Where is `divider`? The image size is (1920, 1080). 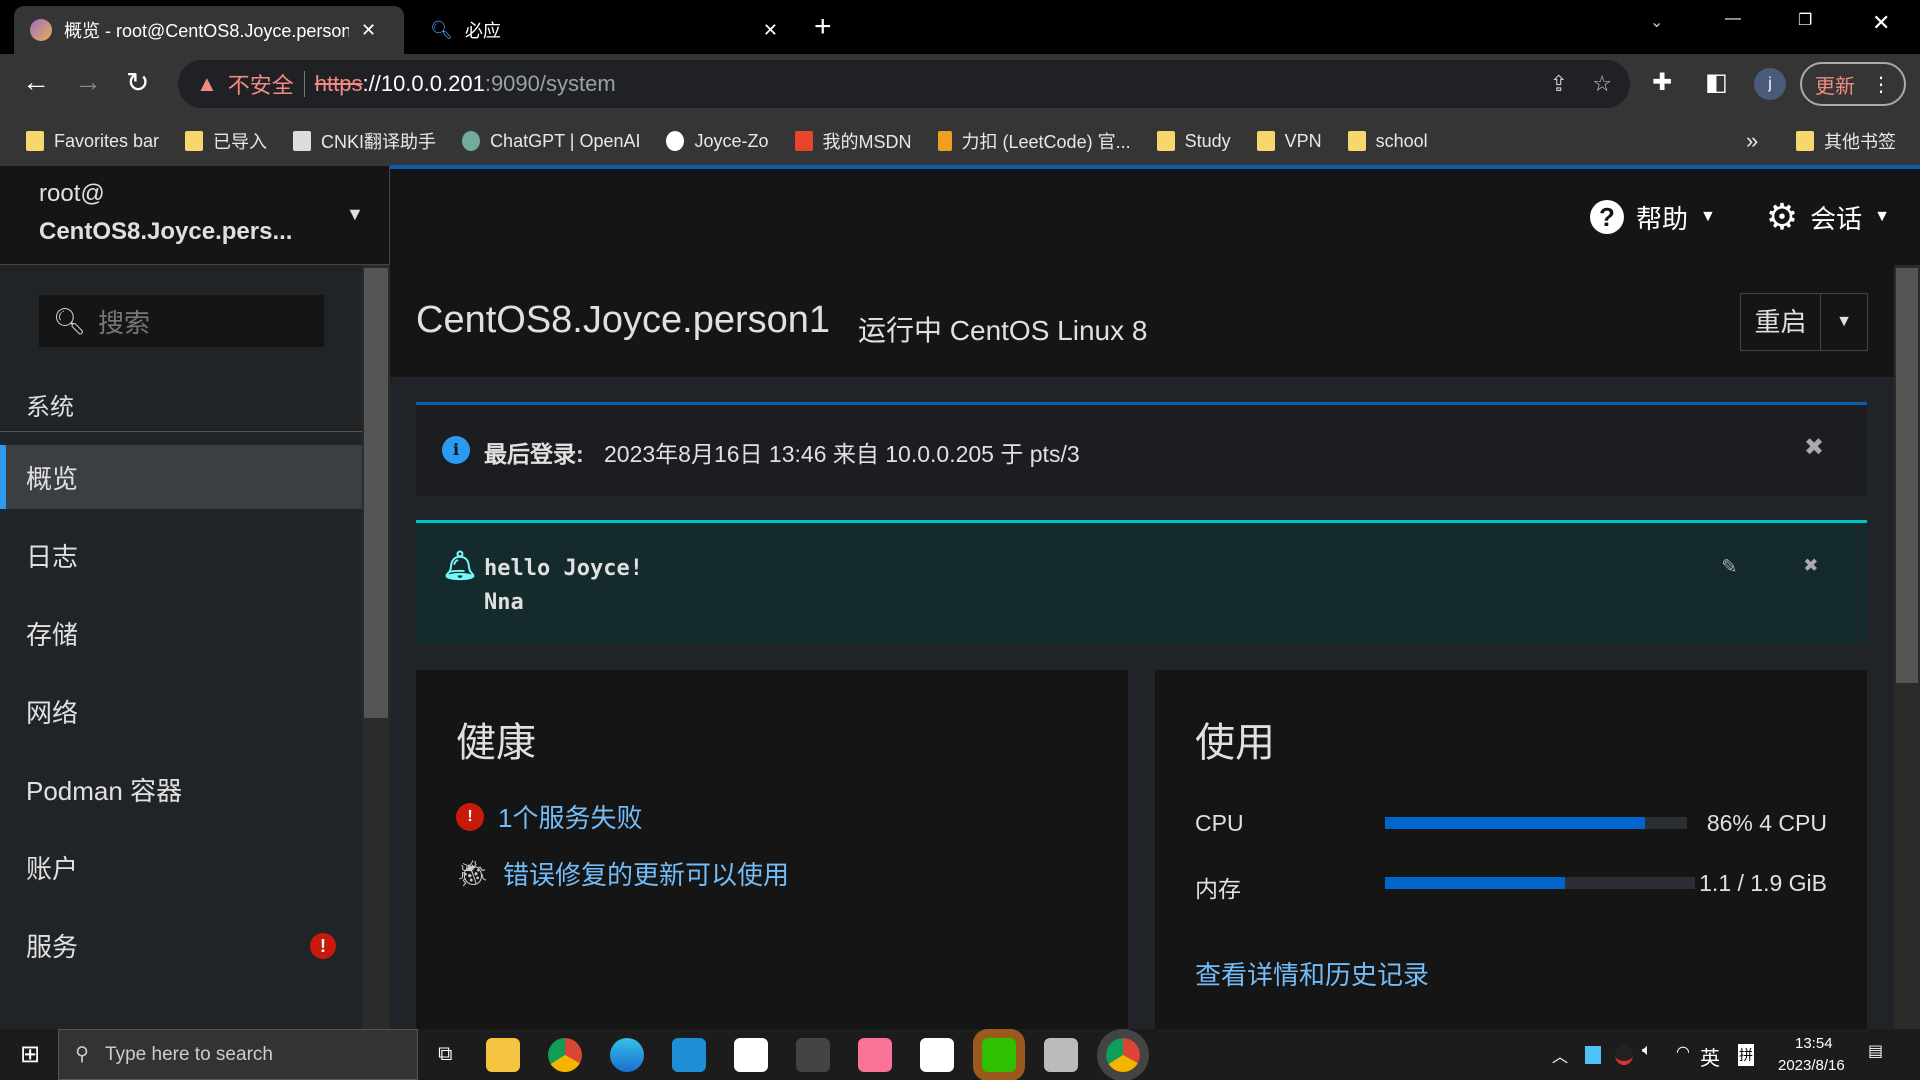 divider is located at coordinates (304, 84).